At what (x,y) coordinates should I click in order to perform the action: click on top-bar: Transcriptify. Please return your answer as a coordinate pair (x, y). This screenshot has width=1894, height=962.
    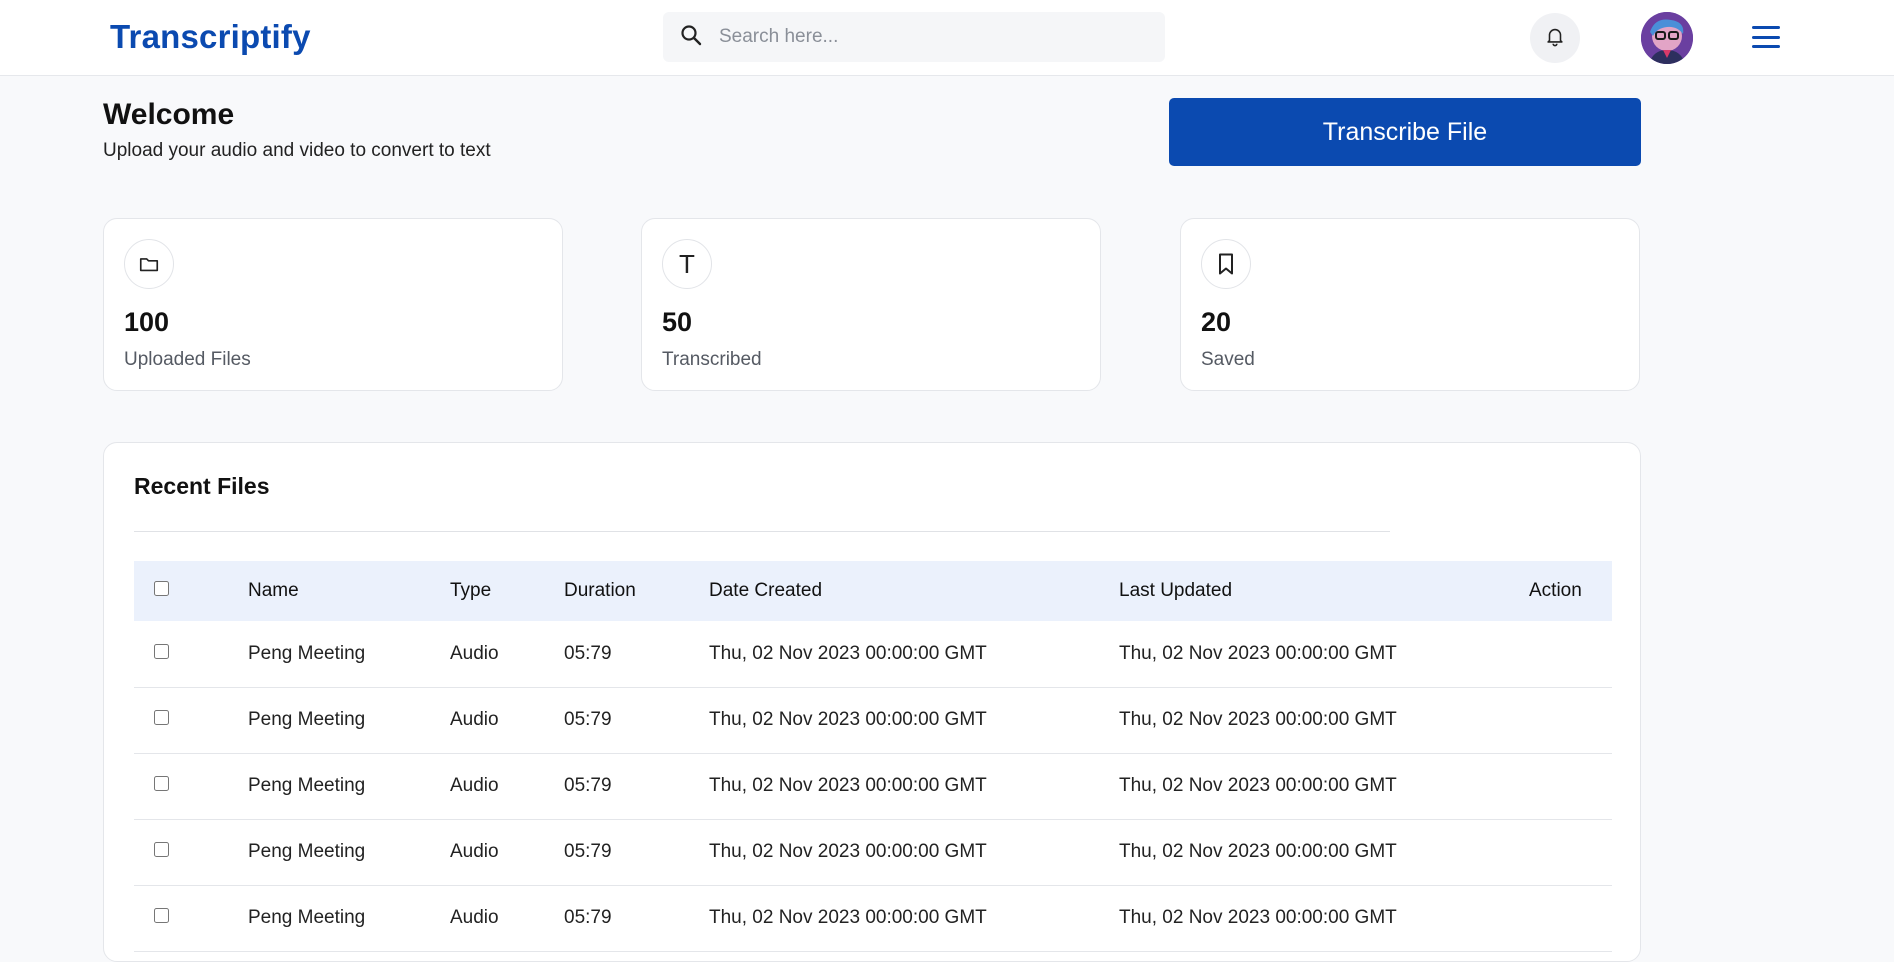
    Looking at the image, I should click on (947, 38).